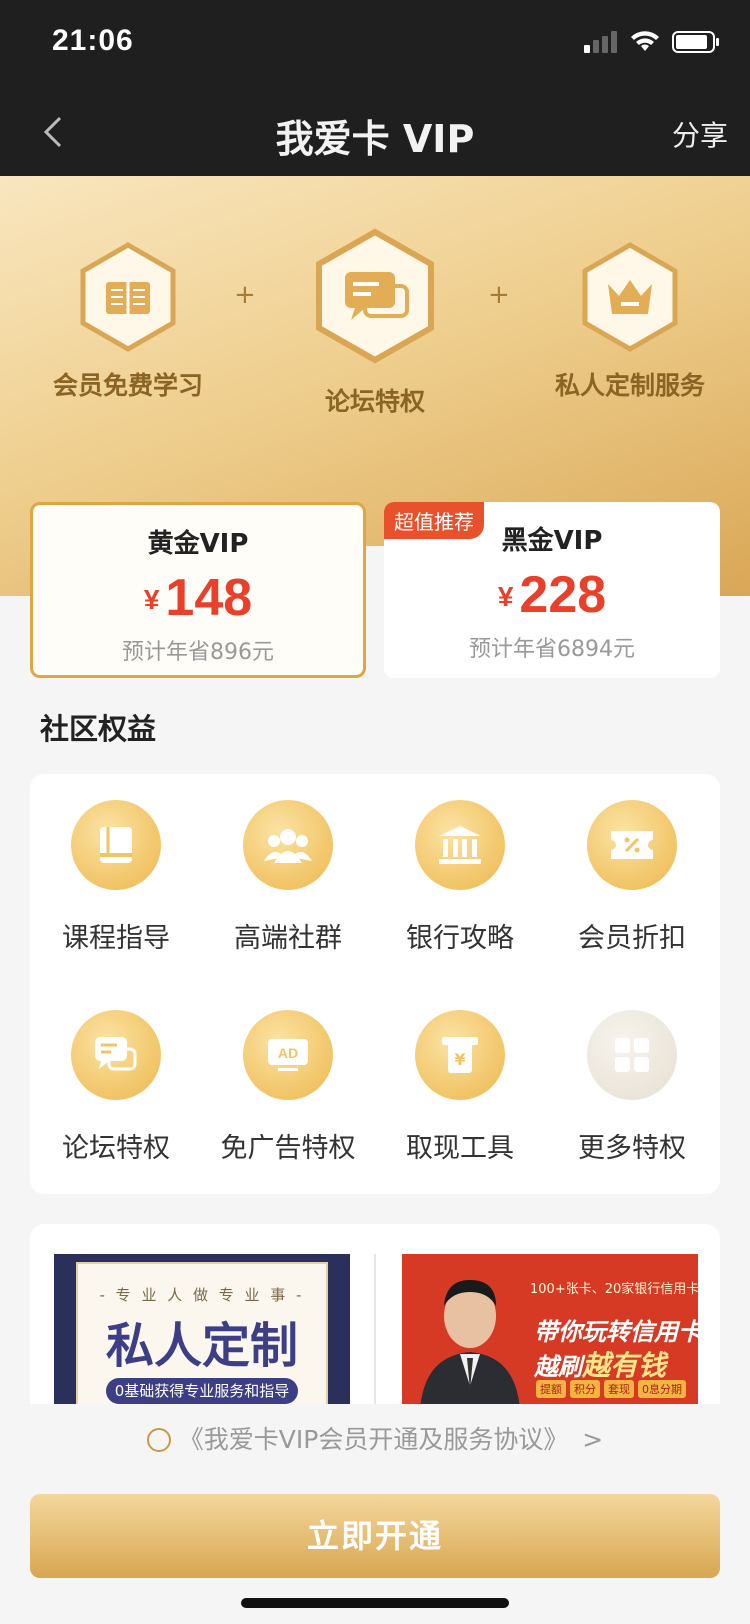 This screenshot has height=1624, width=750. Describe the element at coordinates (470, 1332) in the screenshot. I see `expert-photo` at that location.